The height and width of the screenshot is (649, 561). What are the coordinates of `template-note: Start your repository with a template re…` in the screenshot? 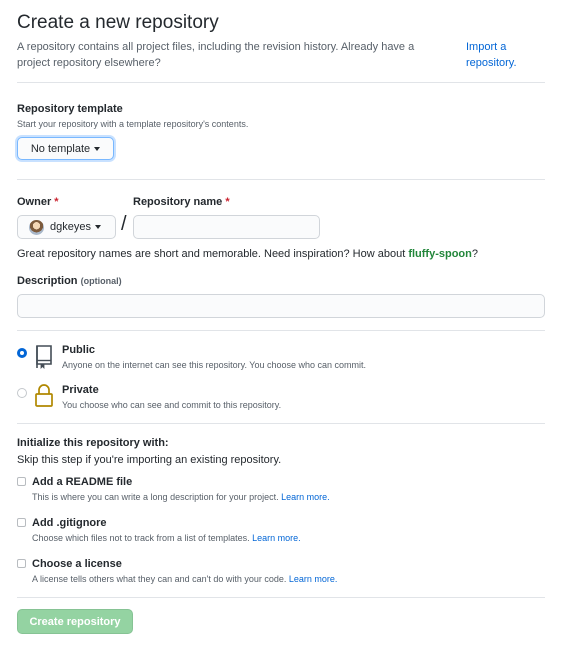 It's located at (133, 124).